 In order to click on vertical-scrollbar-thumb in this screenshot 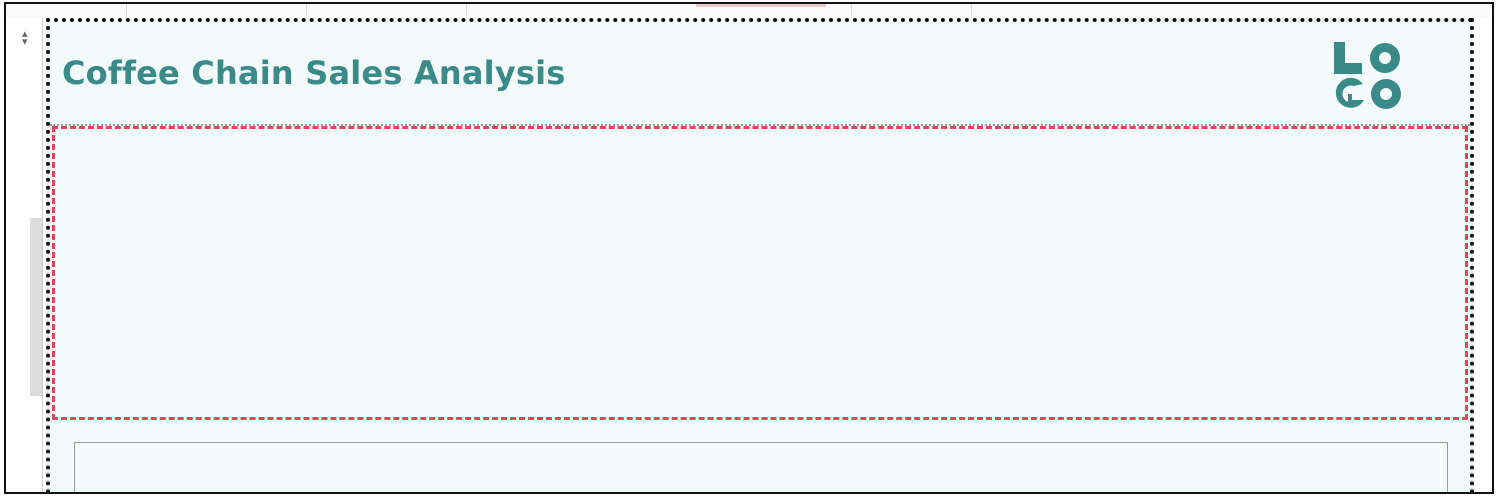, I will do `click(36, 307)`.